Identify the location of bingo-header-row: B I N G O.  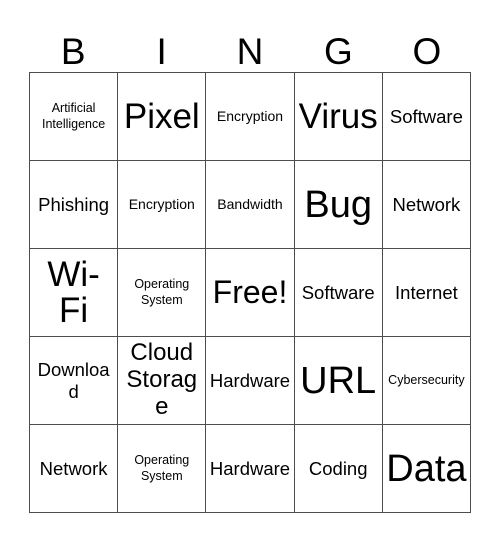
(250, 44).